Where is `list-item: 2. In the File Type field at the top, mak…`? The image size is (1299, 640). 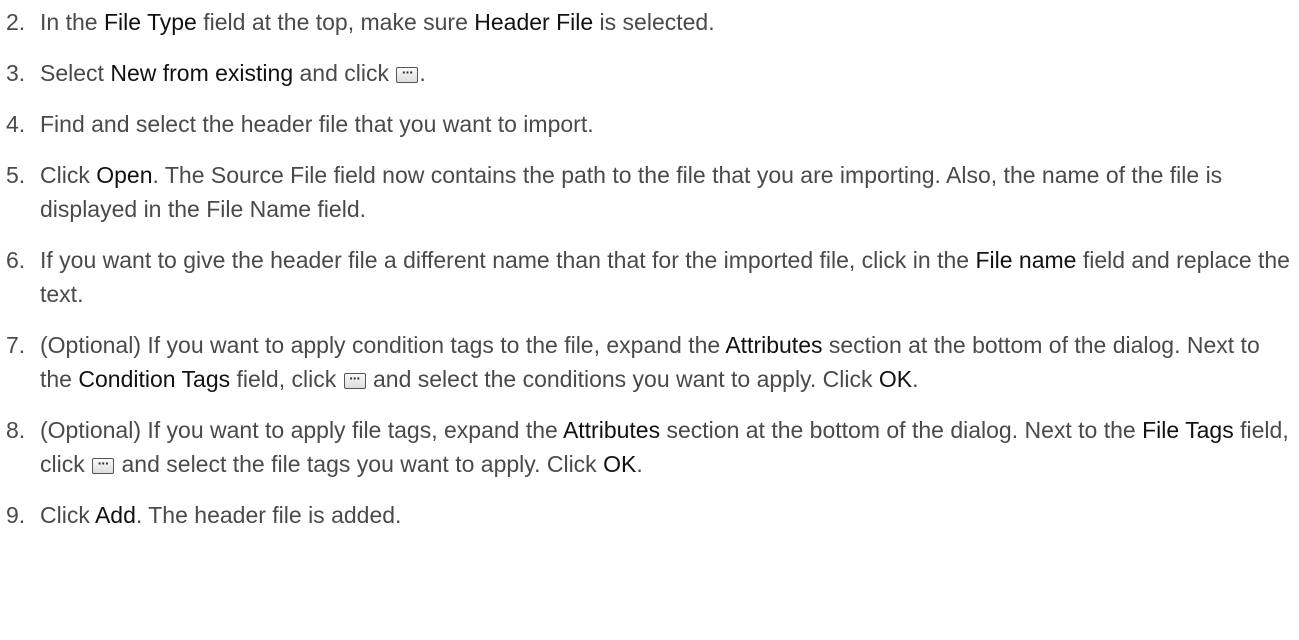
list-item: 2. In the File Type field at the top, mak… is located at coordinates (649, 22).